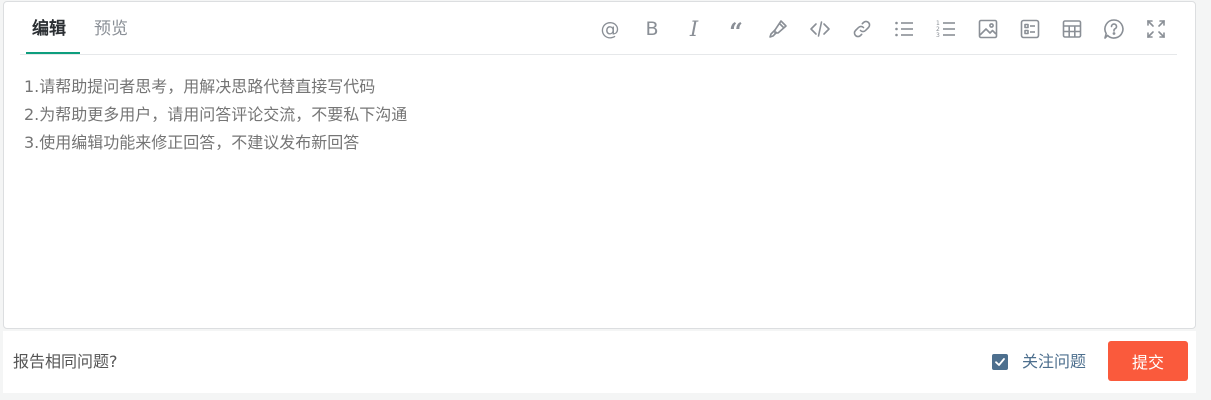 The height and width of the screenshot is (400, 1211). I want to click on editor-toolbar: 编辑 预览 @ B I “ 1 2 3, so click(598, 28).